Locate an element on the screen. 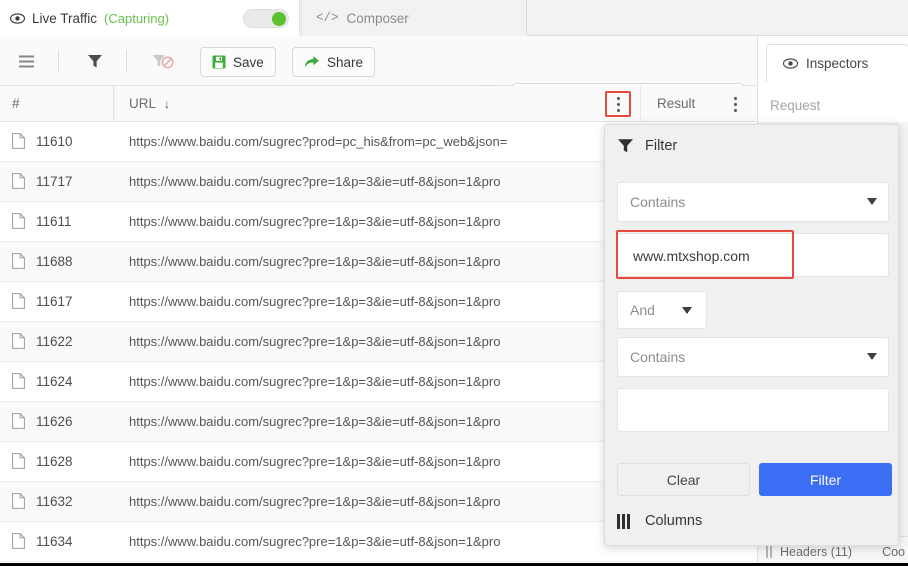 The height and width of the screenshot is (566, 908). share-button: Share is located at coordinates (334, 62).